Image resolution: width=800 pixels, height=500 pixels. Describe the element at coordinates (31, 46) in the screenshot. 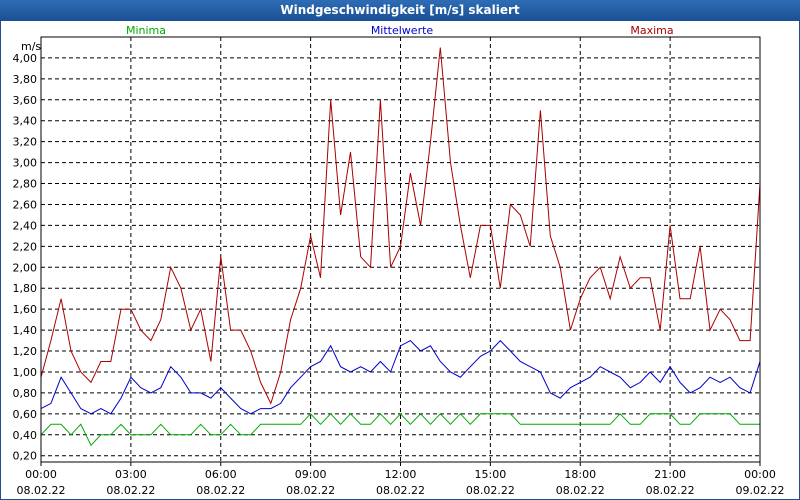

I see `y-axis-unit: m/s` at that location.